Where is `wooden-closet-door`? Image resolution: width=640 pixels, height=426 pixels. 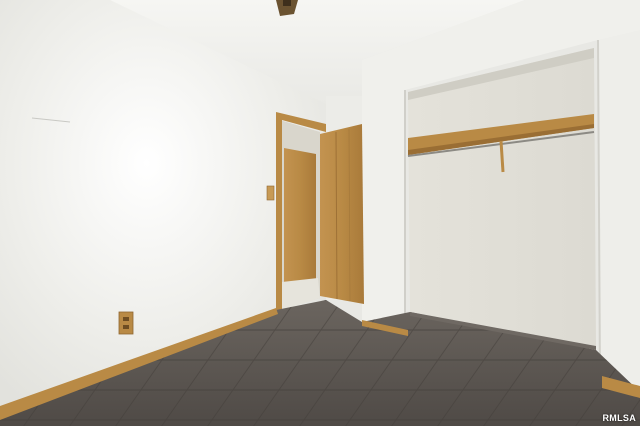
wooden-closet-door is located at coordinates (342, 214).